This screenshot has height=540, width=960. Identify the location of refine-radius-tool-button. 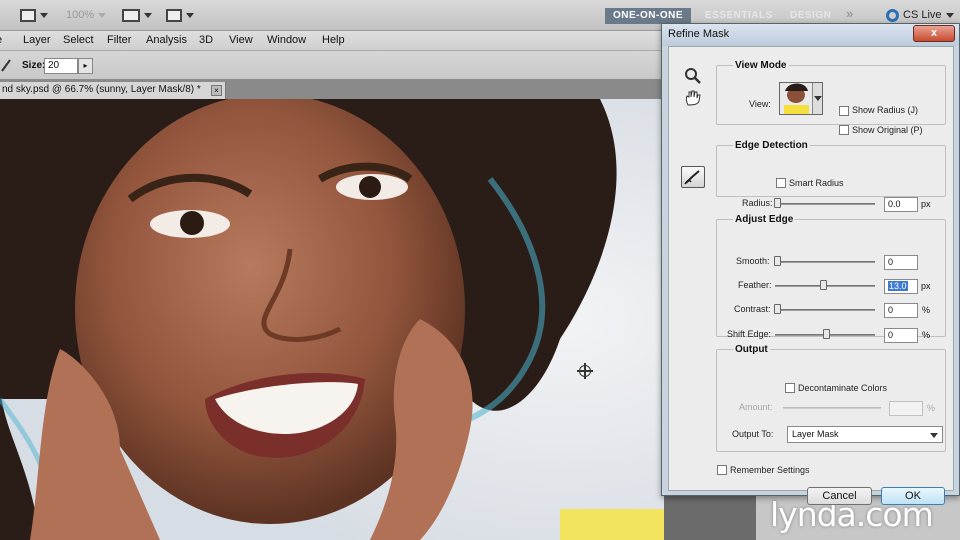
(693, 177).